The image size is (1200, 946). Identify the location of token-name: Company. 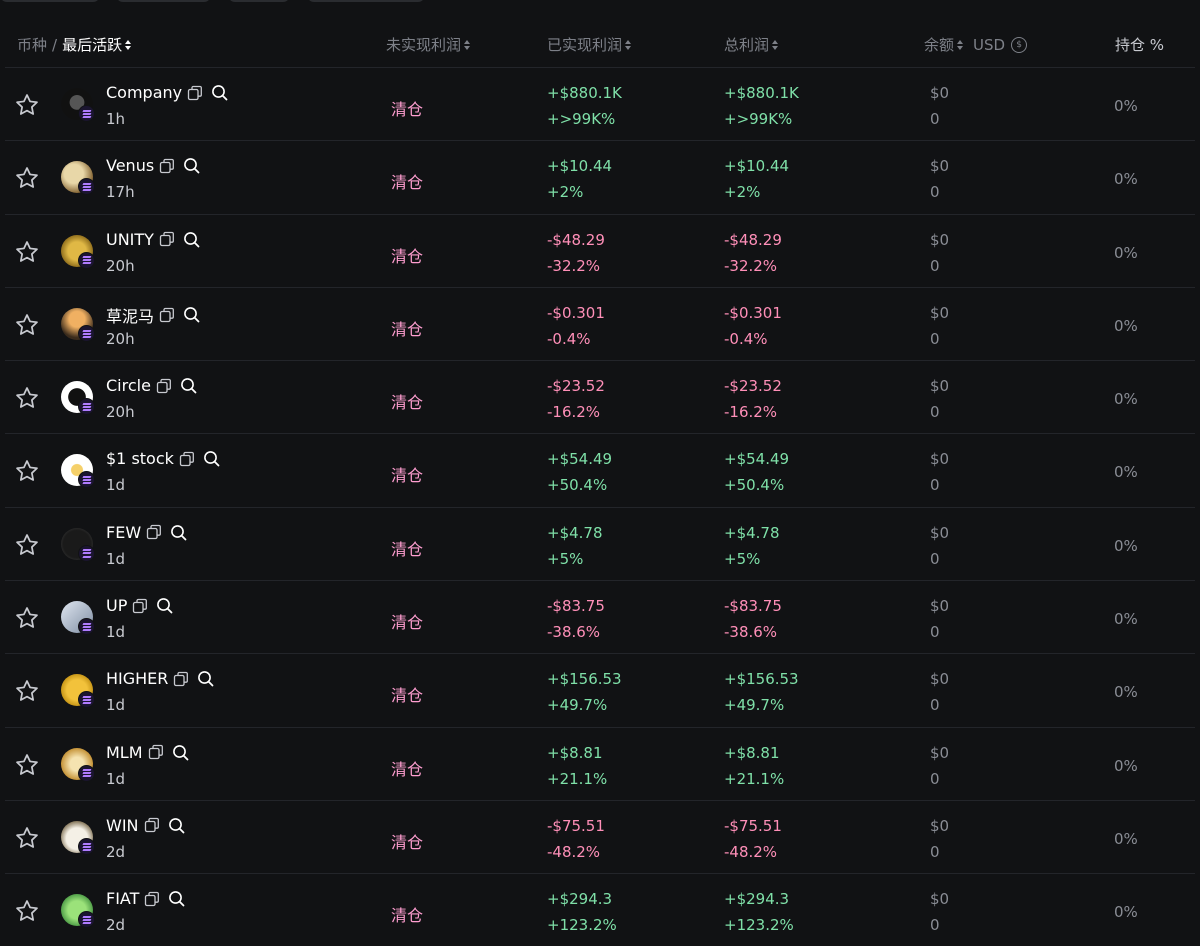
(144, 92).